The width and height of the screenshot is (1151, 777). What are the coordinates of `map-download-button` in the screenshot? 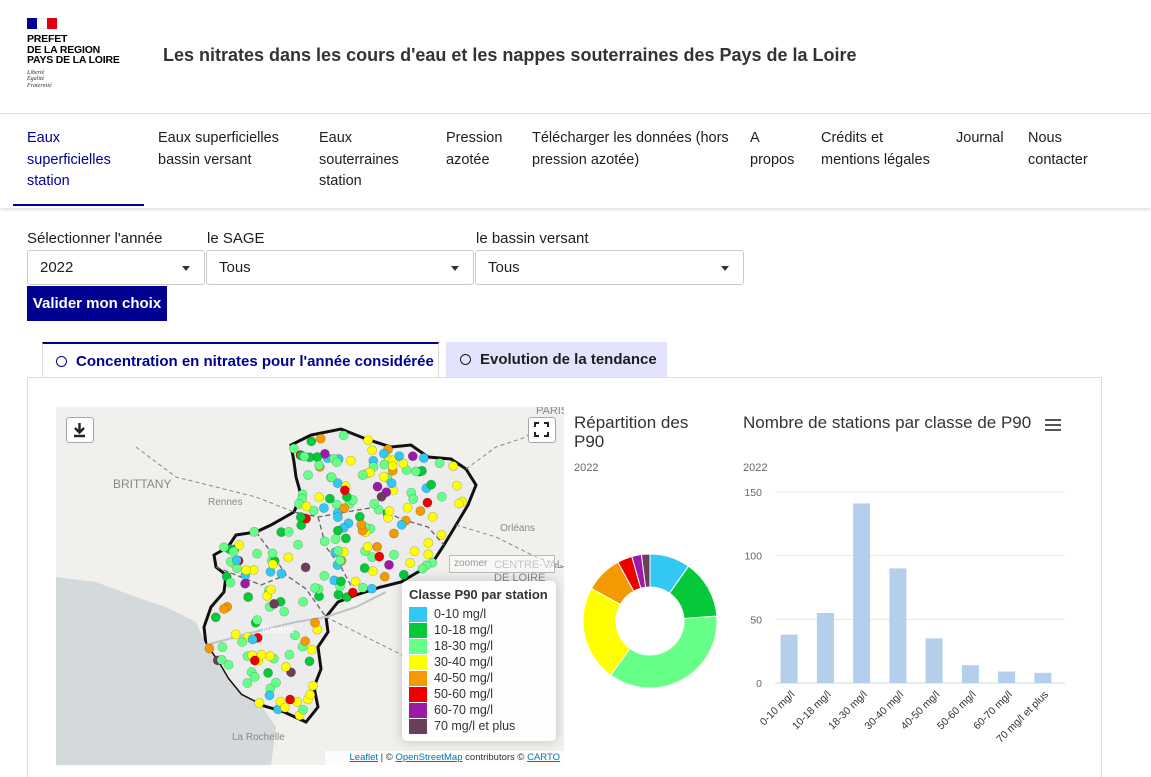 It's located at (80, 430).